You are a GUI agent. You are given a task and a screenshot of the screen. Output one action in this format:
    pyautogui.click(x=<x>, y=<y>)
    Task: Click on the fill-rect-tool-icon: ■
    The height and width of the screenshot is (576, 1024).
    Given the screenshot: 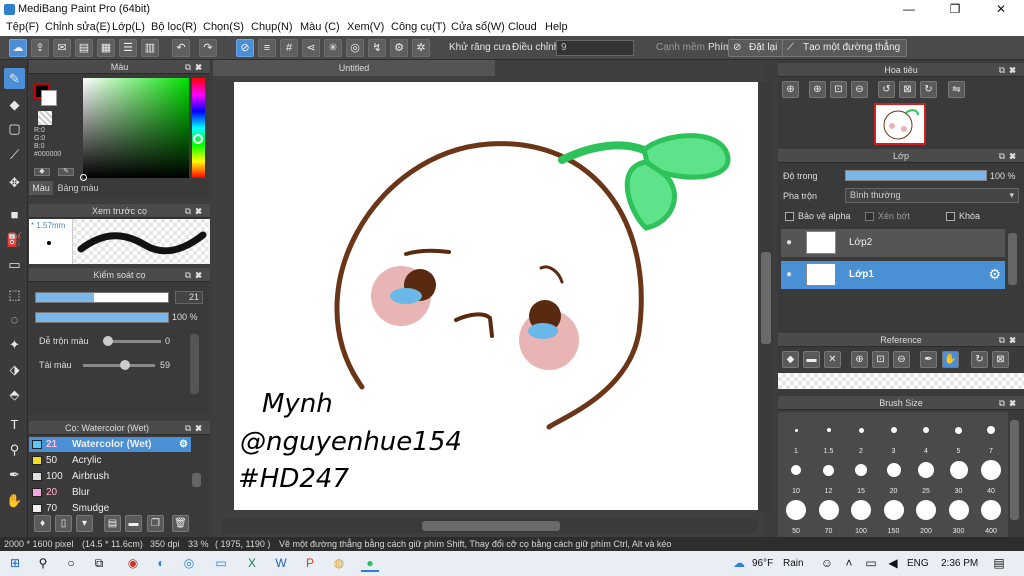 What is the action you would take?
    pyautogui.click(x=14, y=214)
    